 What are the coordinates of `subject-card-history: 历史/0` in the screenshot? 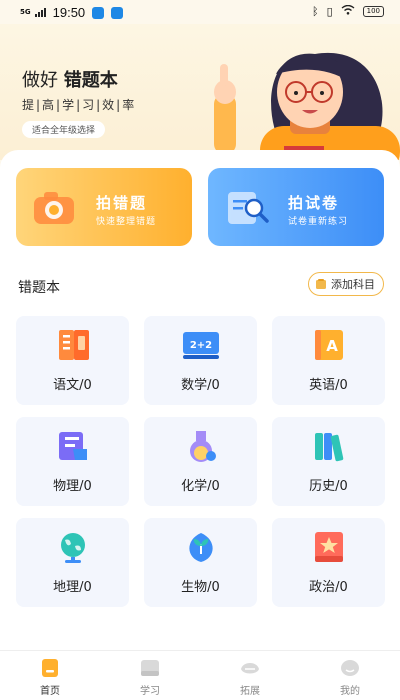 It's located at (328, 461).